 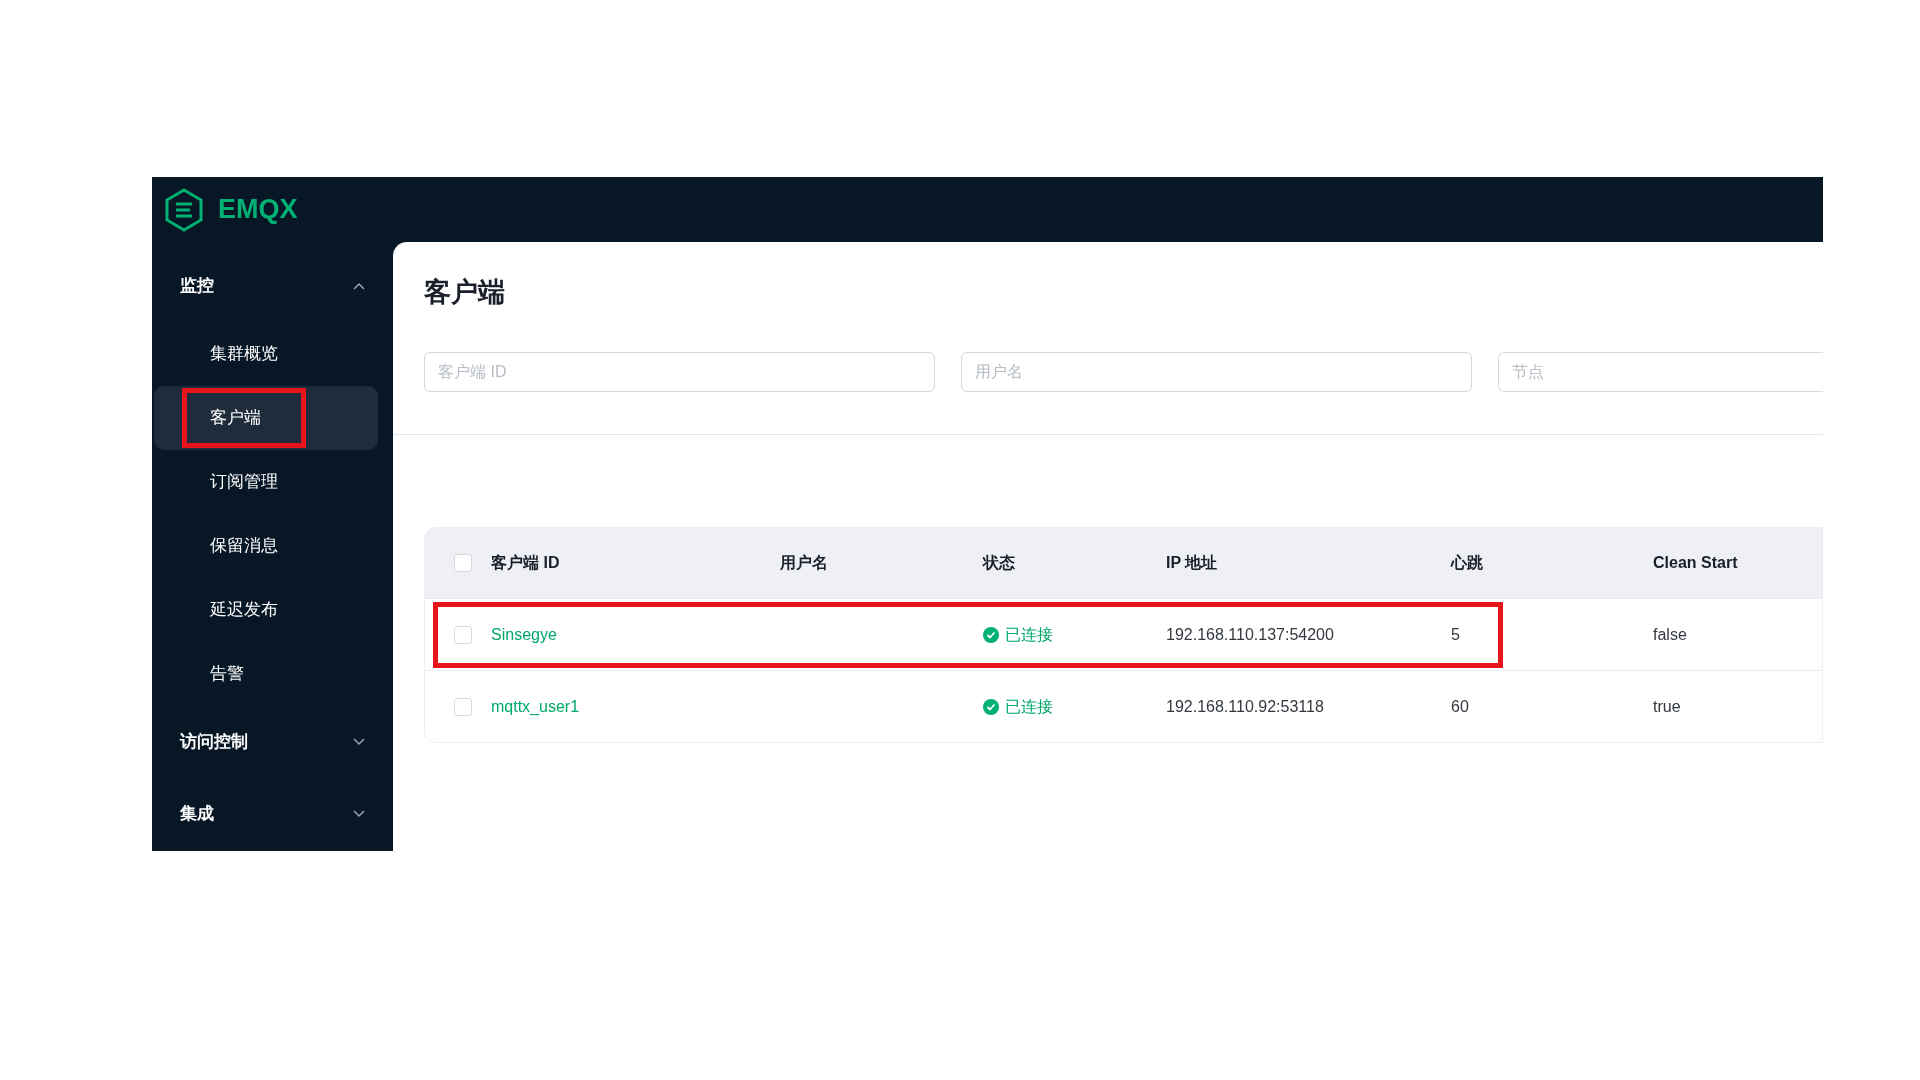 What do you see at coordinates (197, 286) in the screenshot?
I see `menu-group-label: 监控` at bounding box center [197, 286].